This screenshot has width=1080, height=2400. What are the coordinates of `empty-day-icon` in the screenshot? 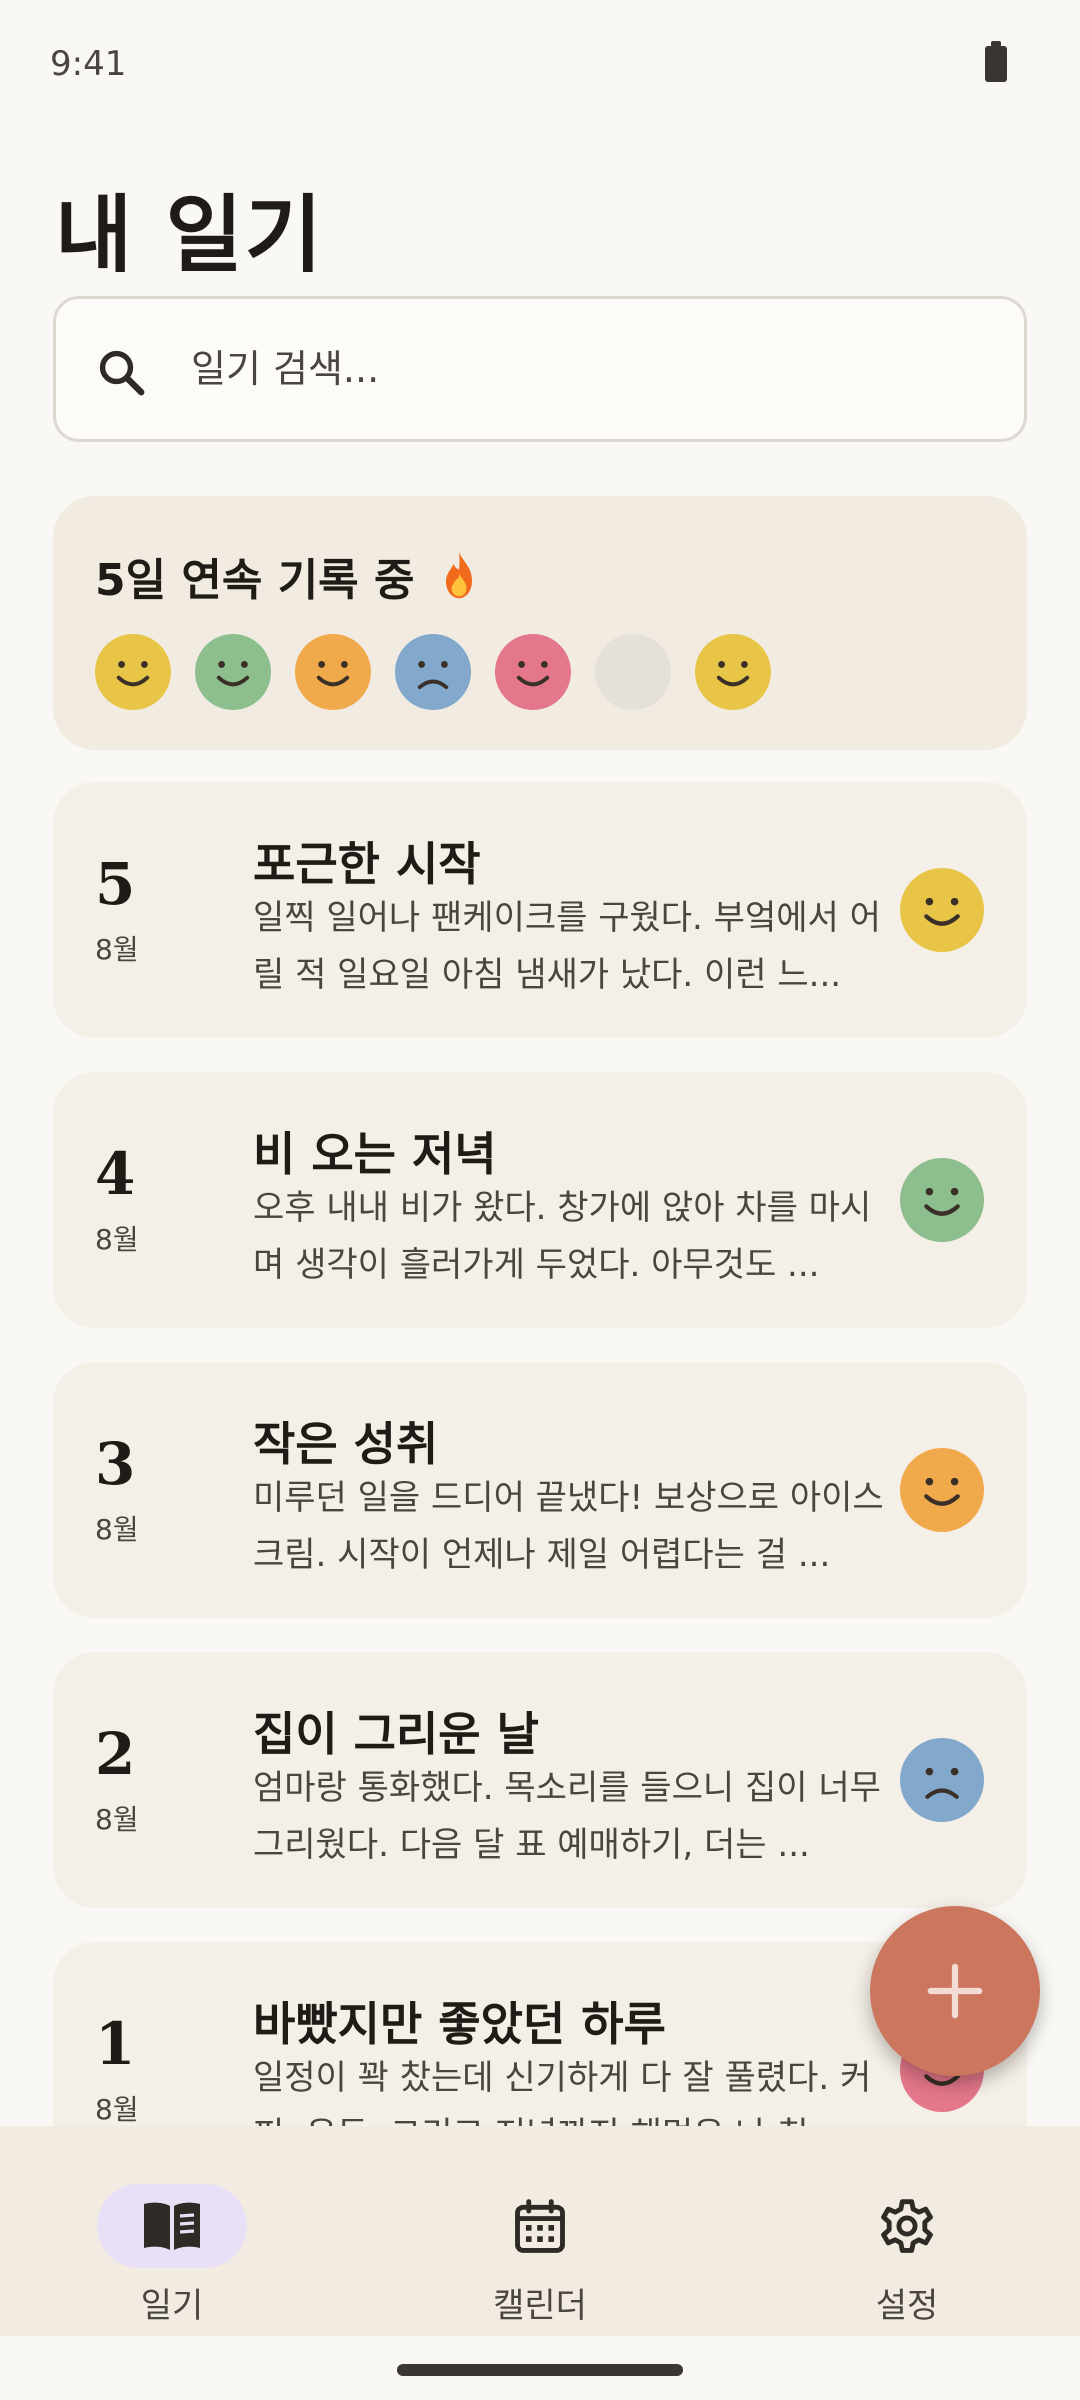 It's located at (633, 672).